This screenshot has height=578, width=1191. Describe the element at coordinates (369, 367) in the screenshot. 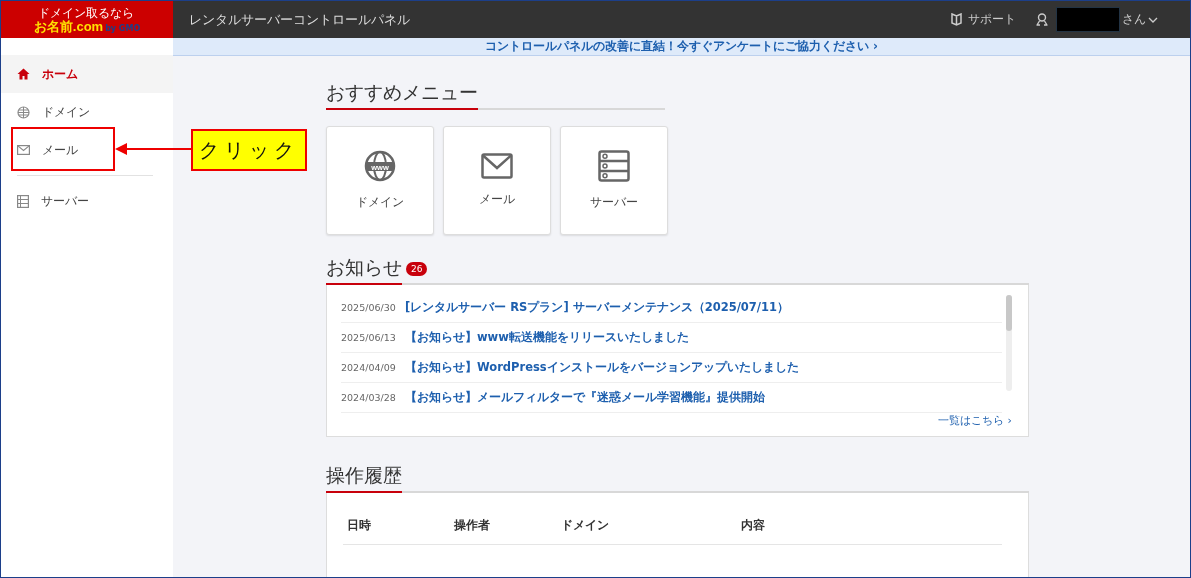

I see `news-date: 2024/04/09` at that location.